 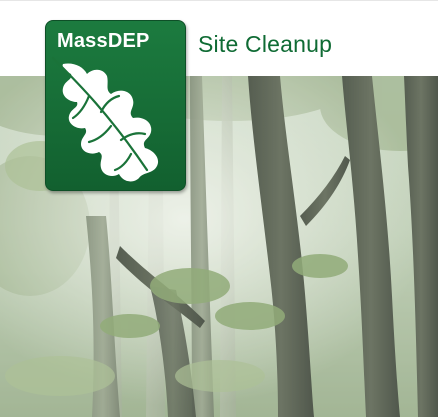 What do you see at coordinates (103, 41) in the screenshot?
I see `logo-text: MassDEP` at bounding box center [103, 41].